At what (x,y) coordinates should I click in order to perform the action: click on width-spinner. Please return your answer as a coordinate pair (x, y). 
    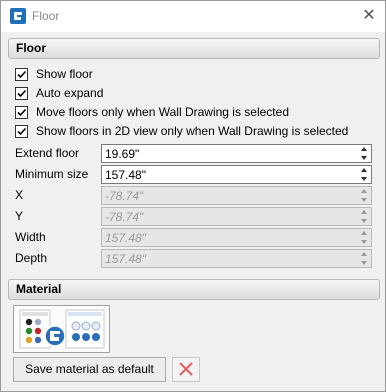
    Looking at the image, I should click on (364, 237).